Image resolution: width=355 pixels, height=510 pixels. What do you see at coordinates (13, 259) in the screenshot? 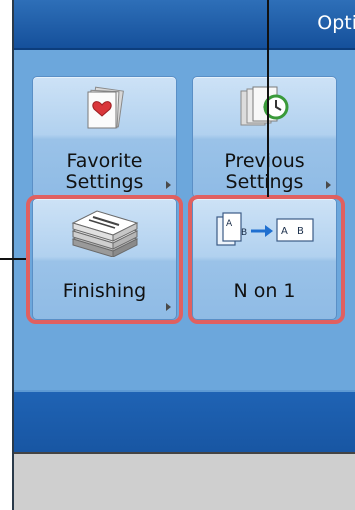
I see `callout-line-finishing` at bounding box center [13, 259].